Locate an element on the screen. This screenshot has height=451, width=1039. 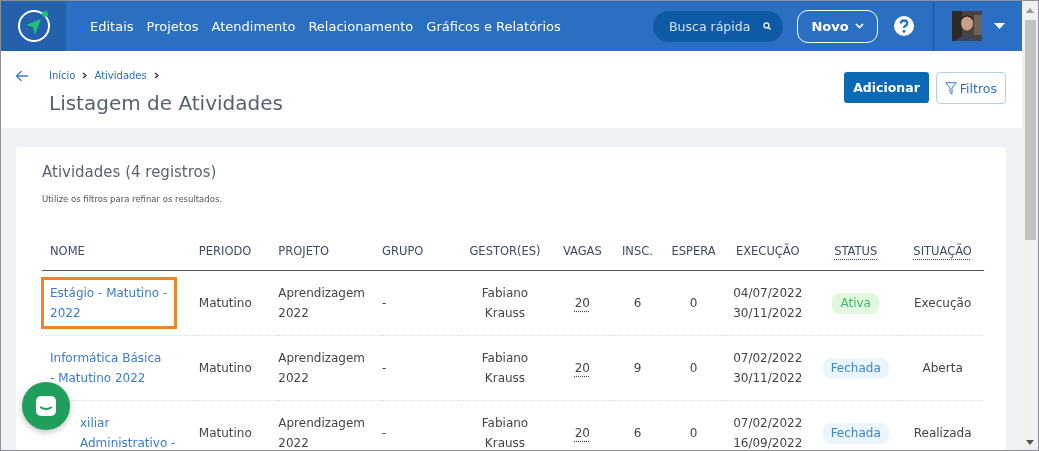
funnel-icon is located at coordinates (950, 88).